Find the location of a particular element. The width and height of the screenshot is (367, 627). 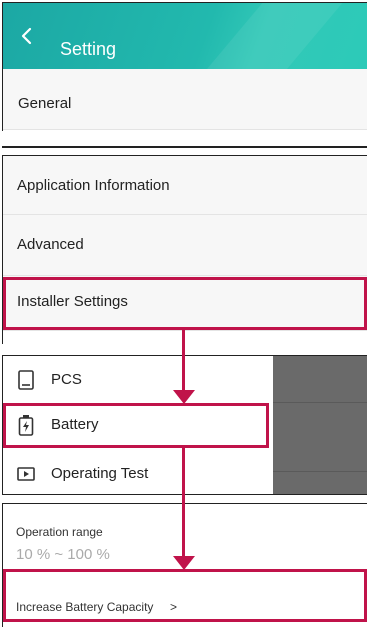

highlight-battery is located at coordinates (136, 425).